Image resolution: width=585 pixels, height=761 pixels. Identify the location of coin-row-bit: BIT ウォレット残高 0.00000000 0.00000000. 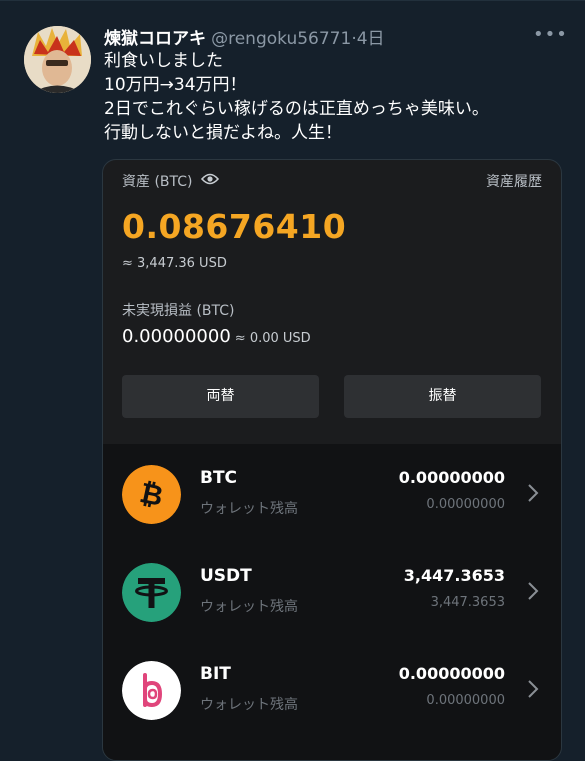
(332, 700).